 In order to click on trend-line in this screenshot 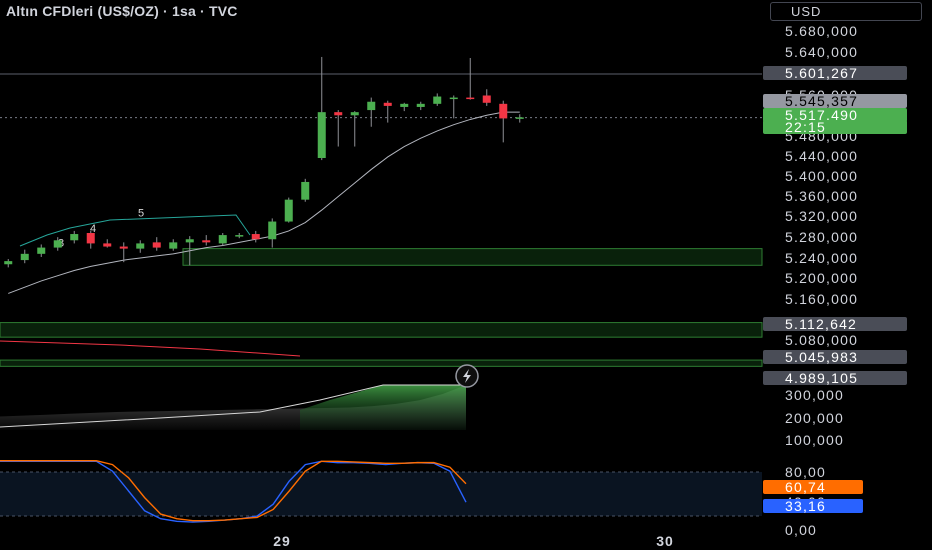, I will do `click(150, 348)`.